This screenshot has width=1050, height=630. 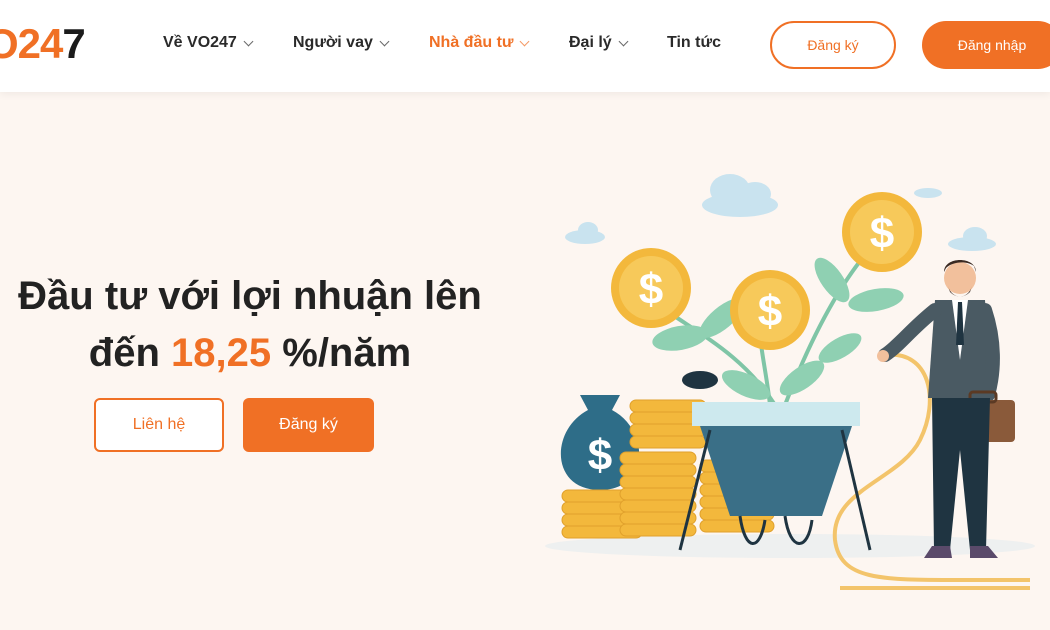 What do you see at coordinates (833, 45) in the screenshot?
I see `register-button: Đăng ký` at bounding box center [833, 45].